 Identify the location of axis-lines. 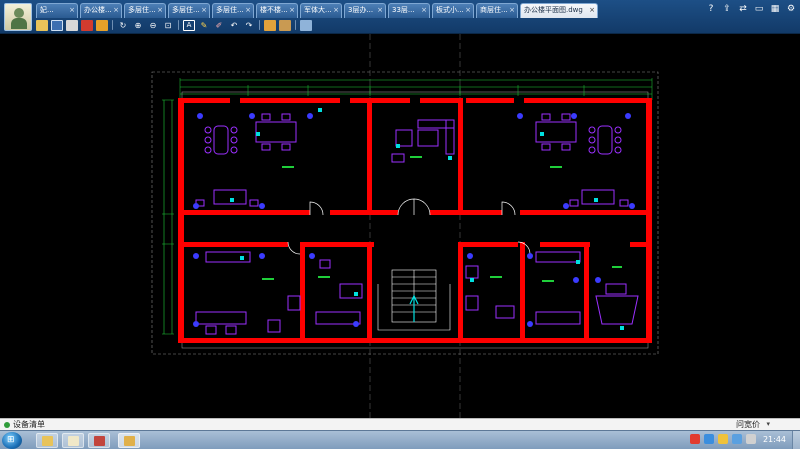
(415, 226).